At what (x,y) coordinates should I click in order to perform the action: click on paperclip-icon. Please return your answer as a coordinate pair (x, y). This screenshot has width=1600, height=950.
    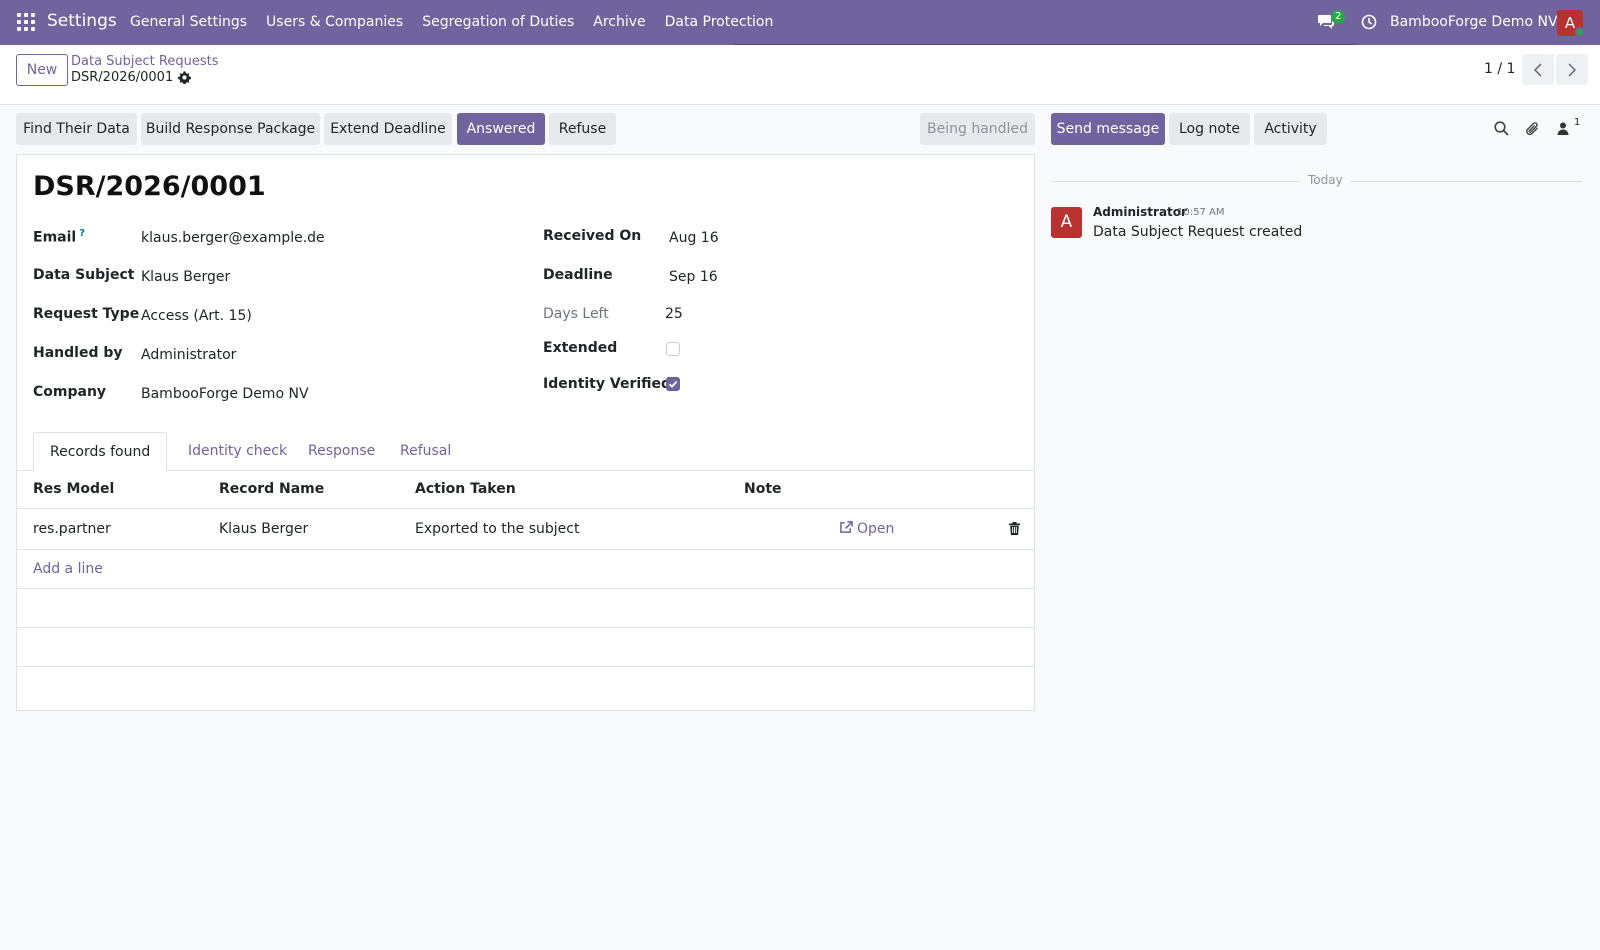
    Looking at the image, I should click on (1532, 129).